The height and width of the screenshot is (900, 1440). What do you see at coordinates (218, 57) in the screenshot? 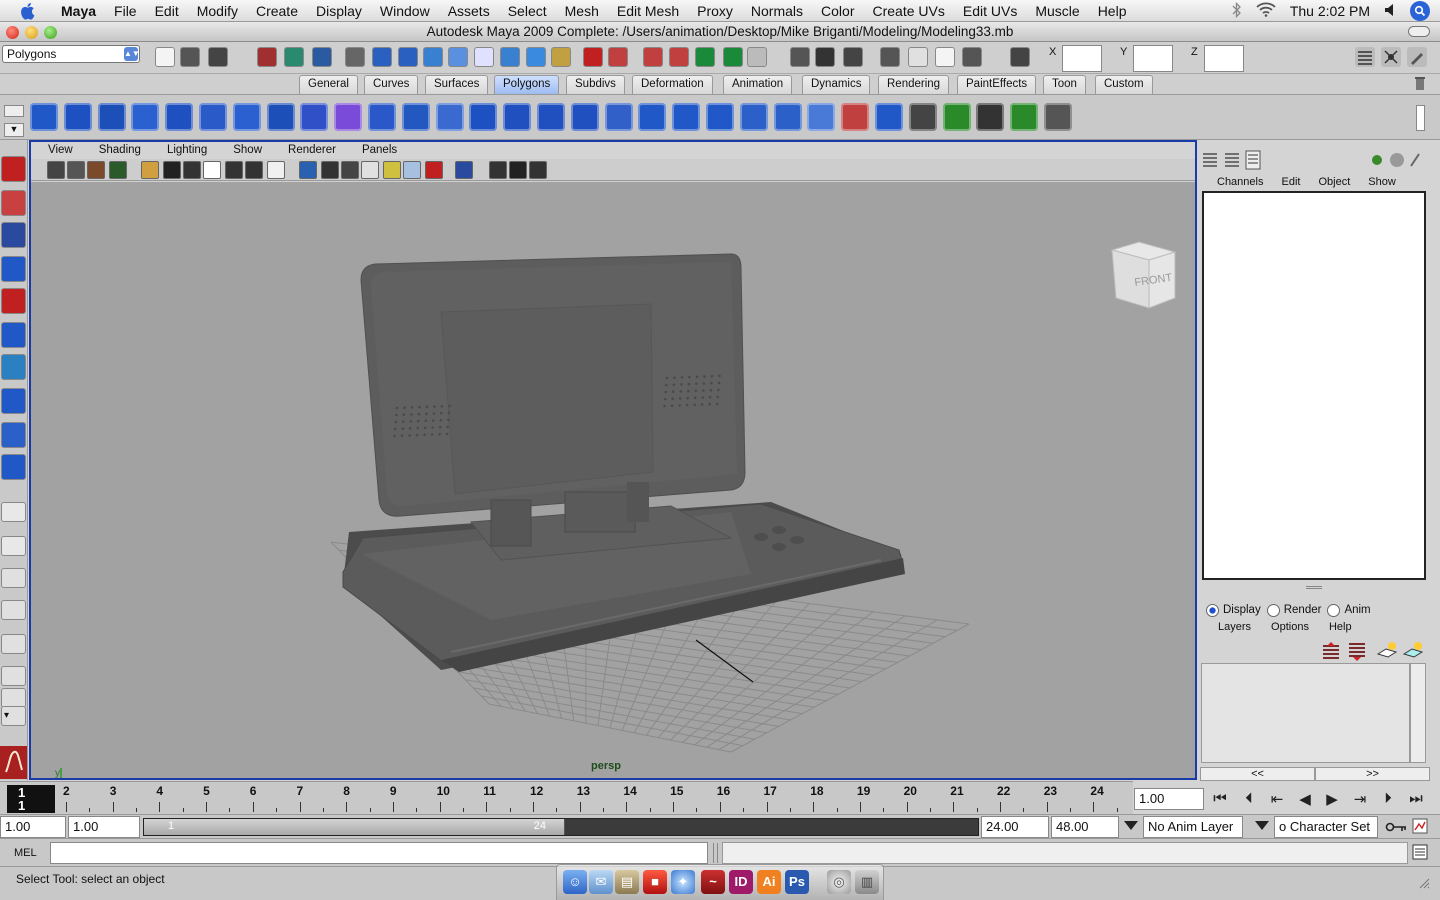
I see `save-scene-icon` at bounding box center [218, 57].